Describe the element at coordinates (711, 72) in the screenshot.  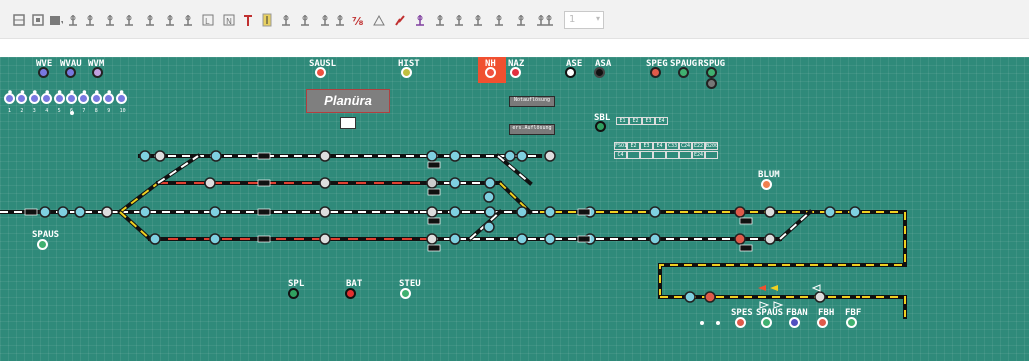
I see `signal-rspug-icon` at that location.